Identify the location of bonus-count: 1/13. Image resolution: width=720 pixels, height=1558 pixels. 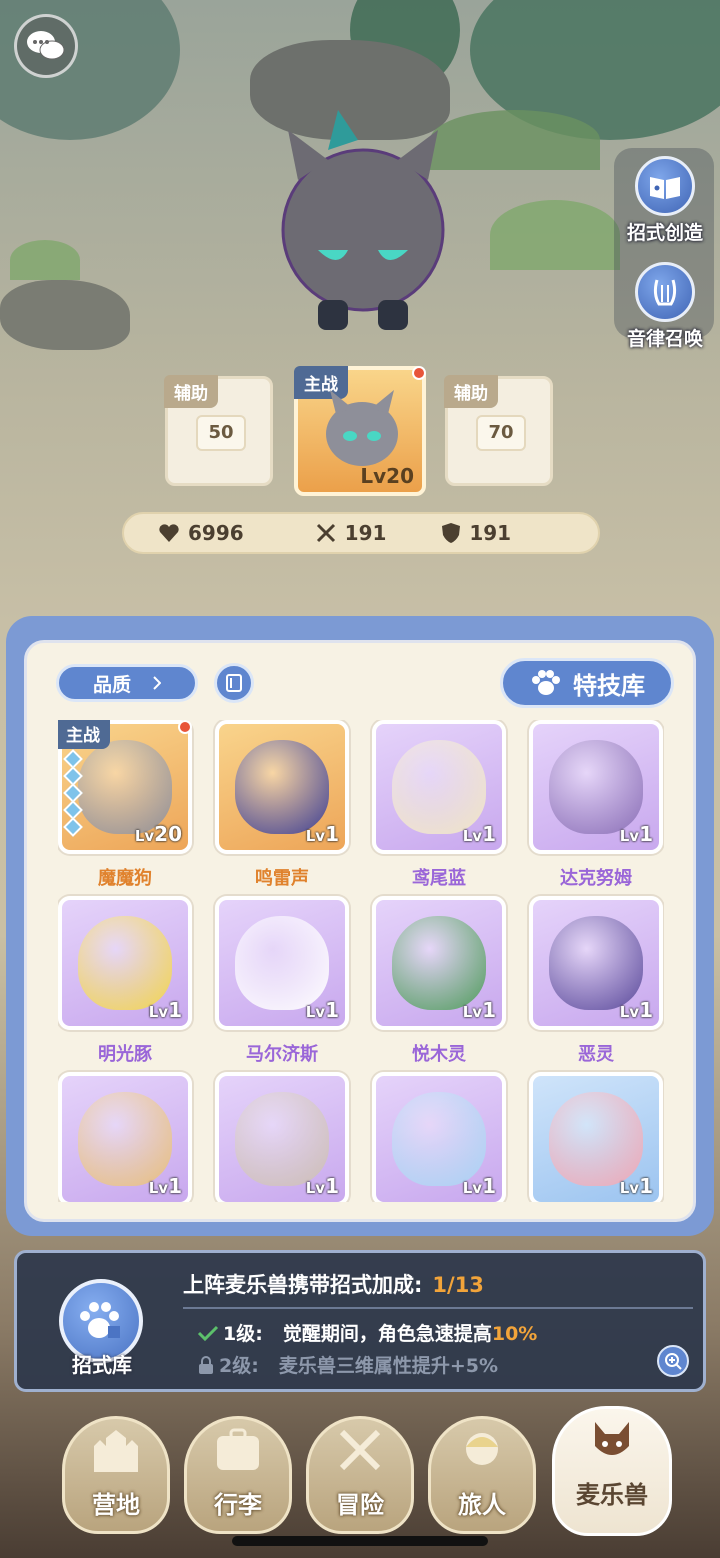
(458, 1285).